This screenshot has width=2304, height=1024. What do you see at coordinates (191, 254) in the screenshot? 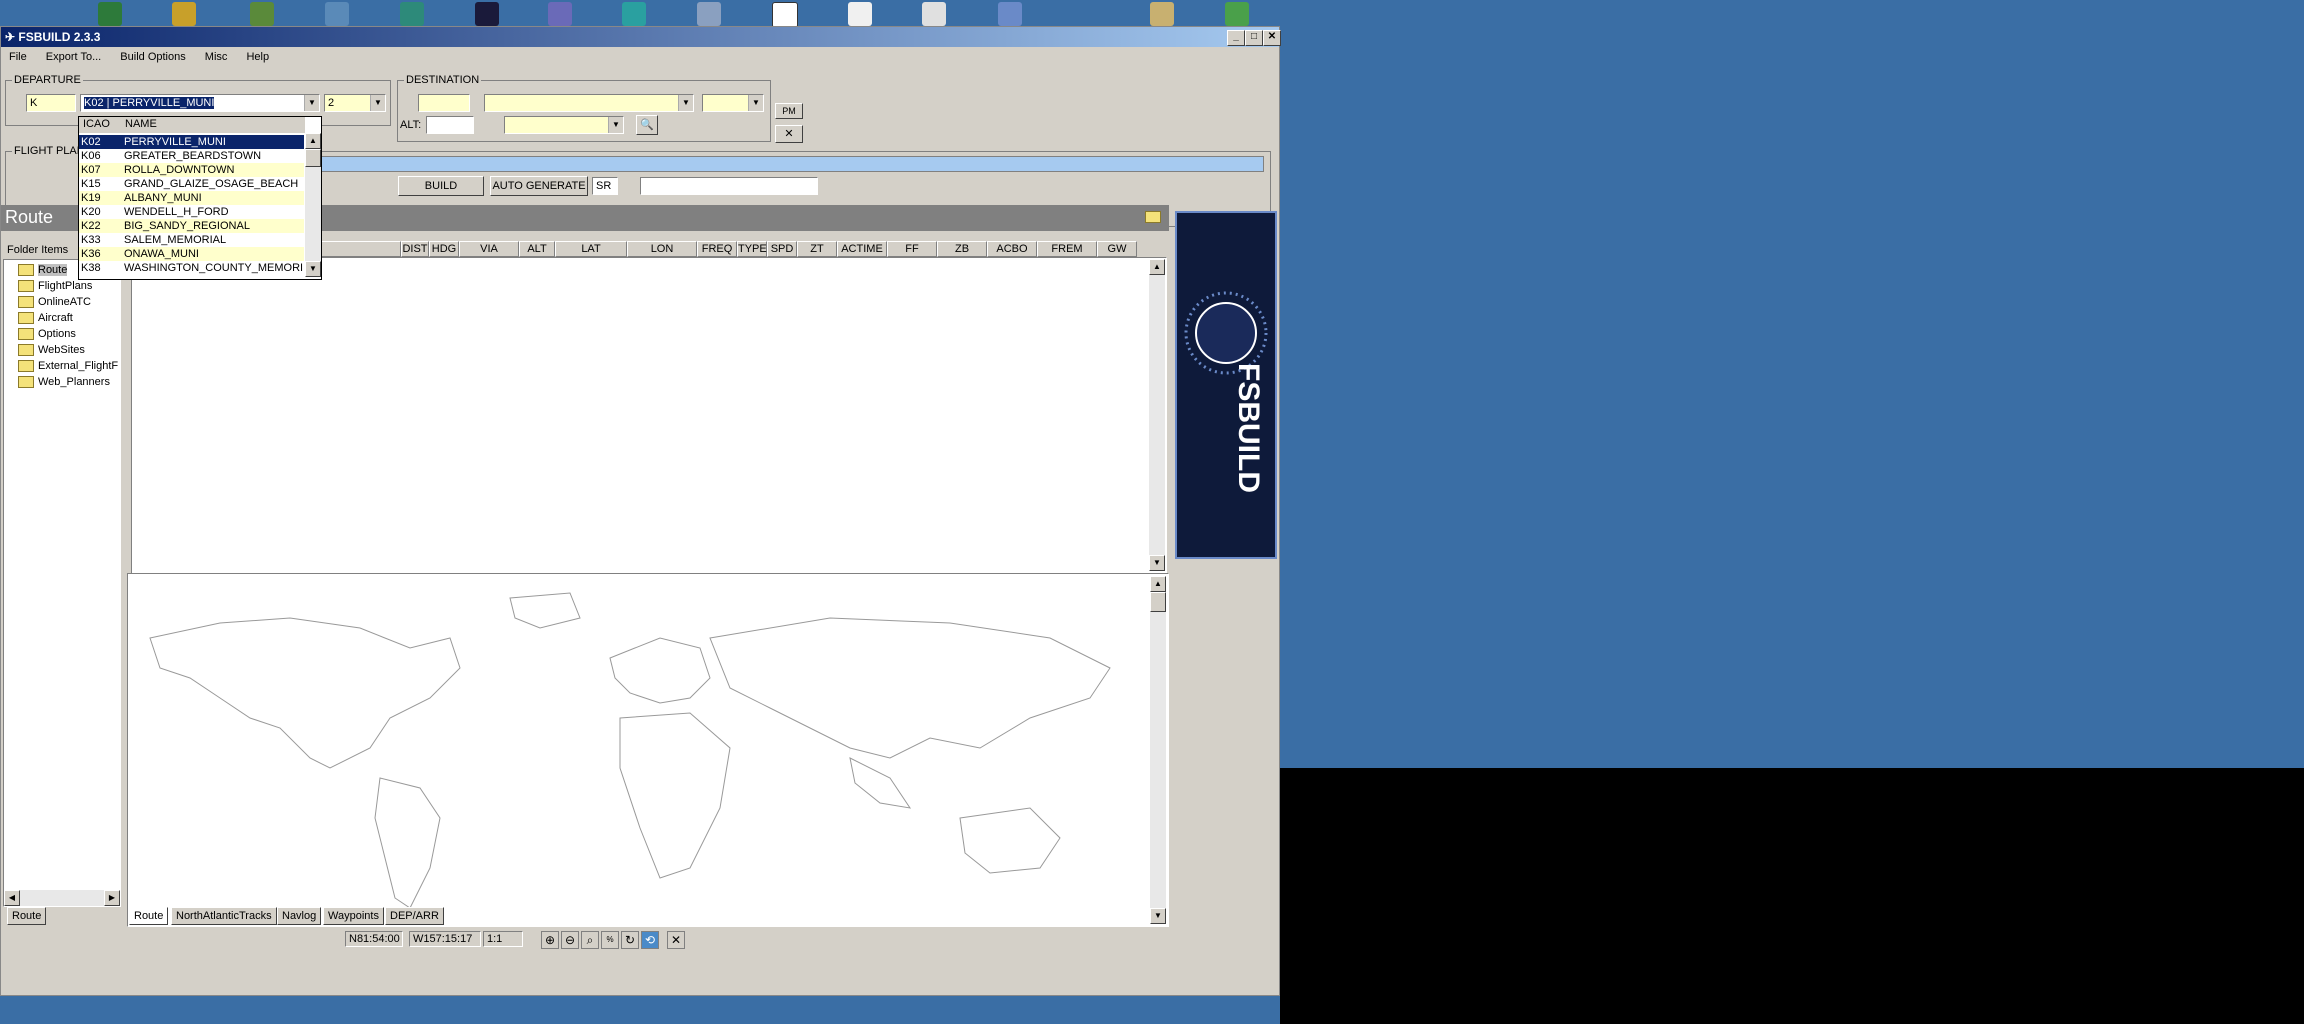
I see `dropdown-row: K36 ONAWA_MUNI` at bounding box center [191, 254].